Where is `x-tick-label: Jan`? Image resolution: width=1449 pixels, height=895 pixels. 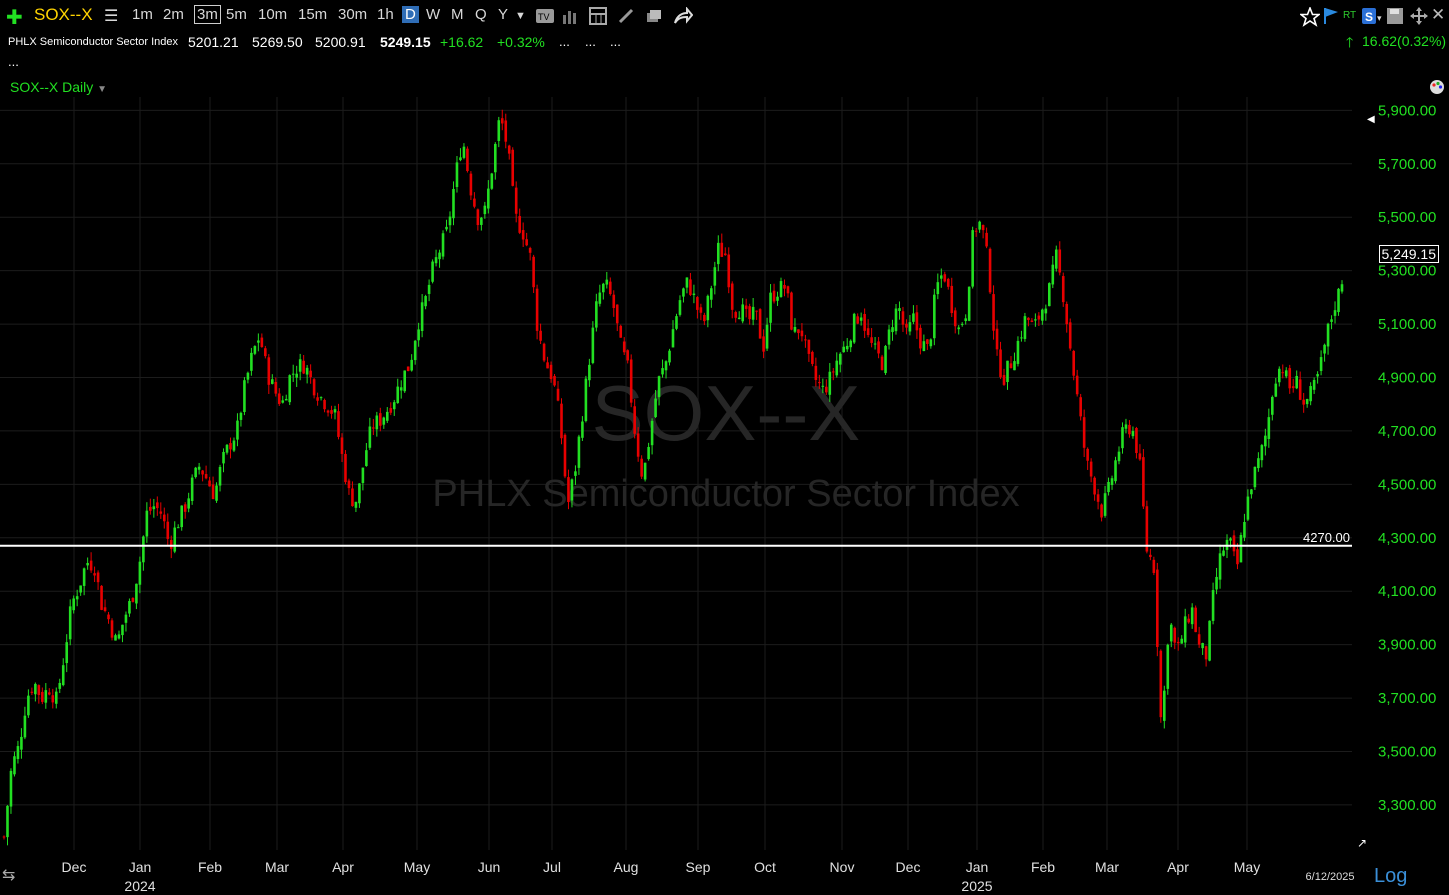 x-tick-label: Jan is located at coordinates (977, 867).